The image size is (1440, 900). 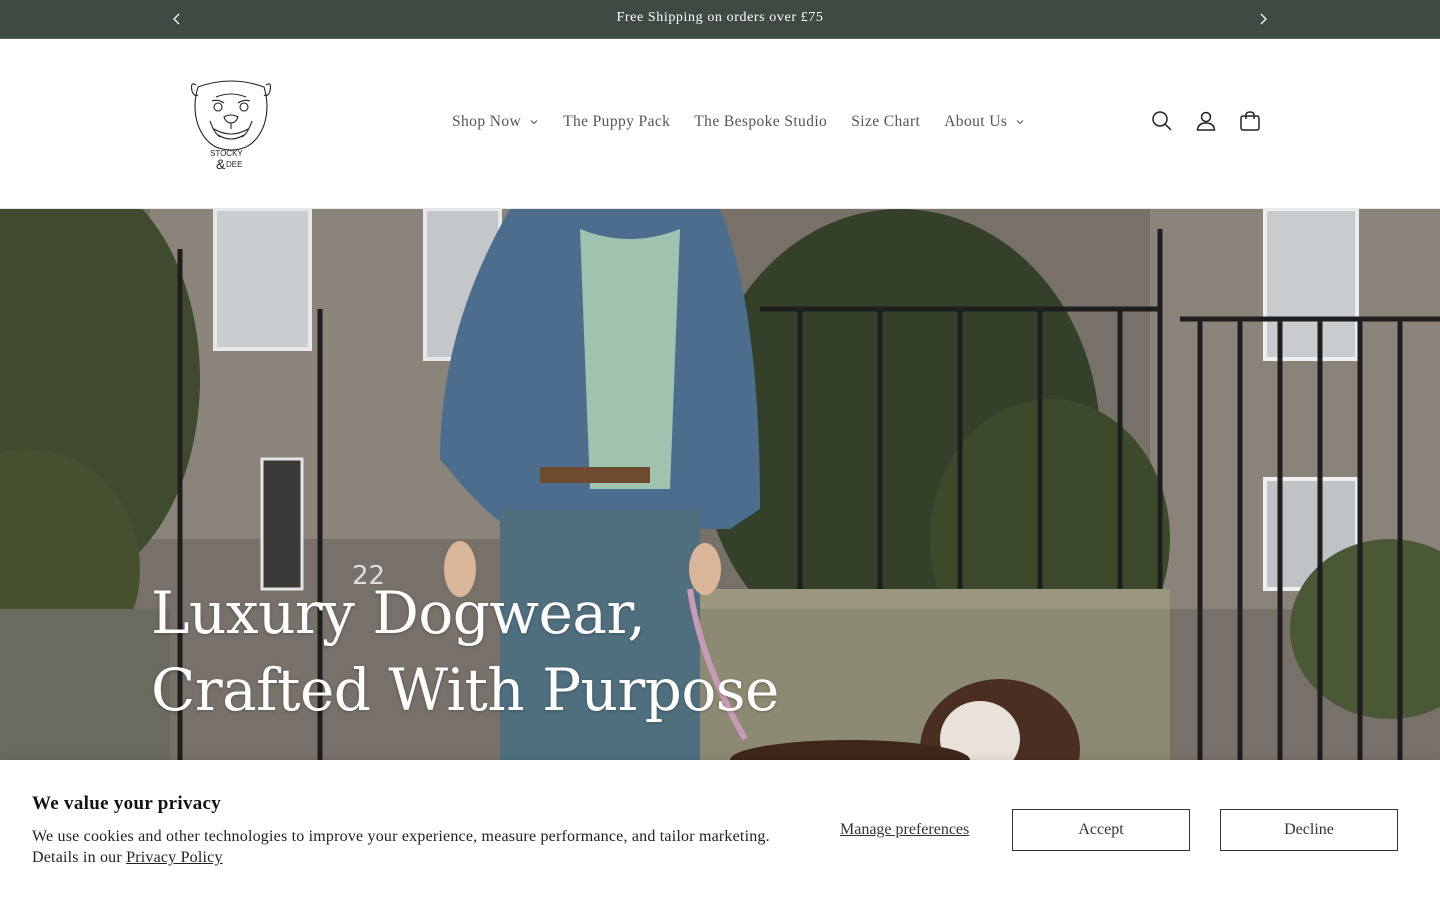 I want to click on nav-item-label: Size Chart, so click(x=886, y=121).